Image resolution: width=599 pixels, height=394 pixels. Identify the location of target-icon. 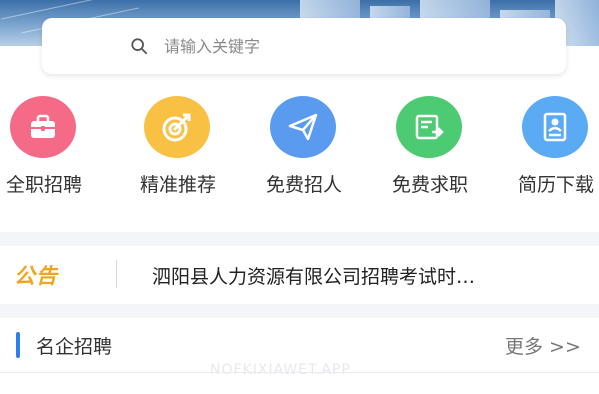
(176, 127).